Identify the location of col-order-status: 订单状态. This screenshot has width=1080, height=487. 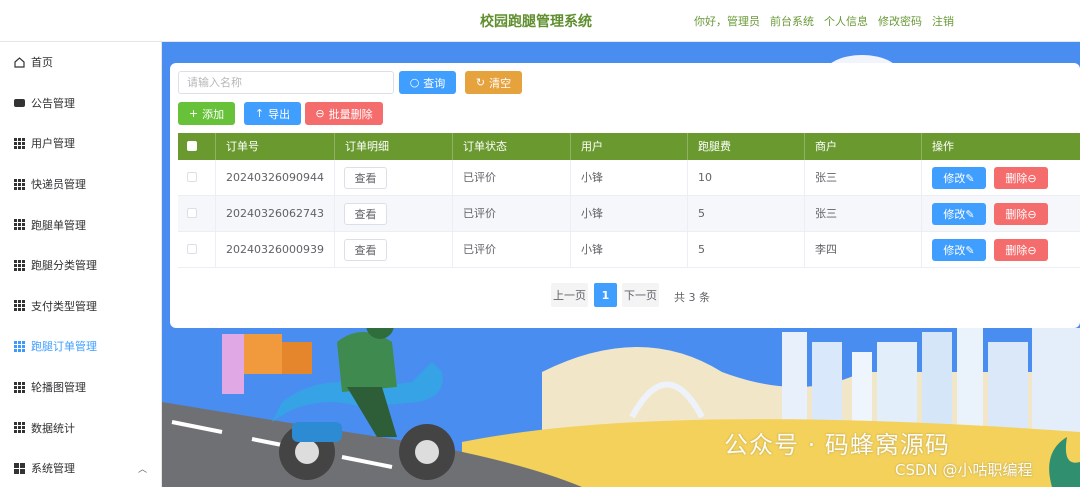
(512, 146).